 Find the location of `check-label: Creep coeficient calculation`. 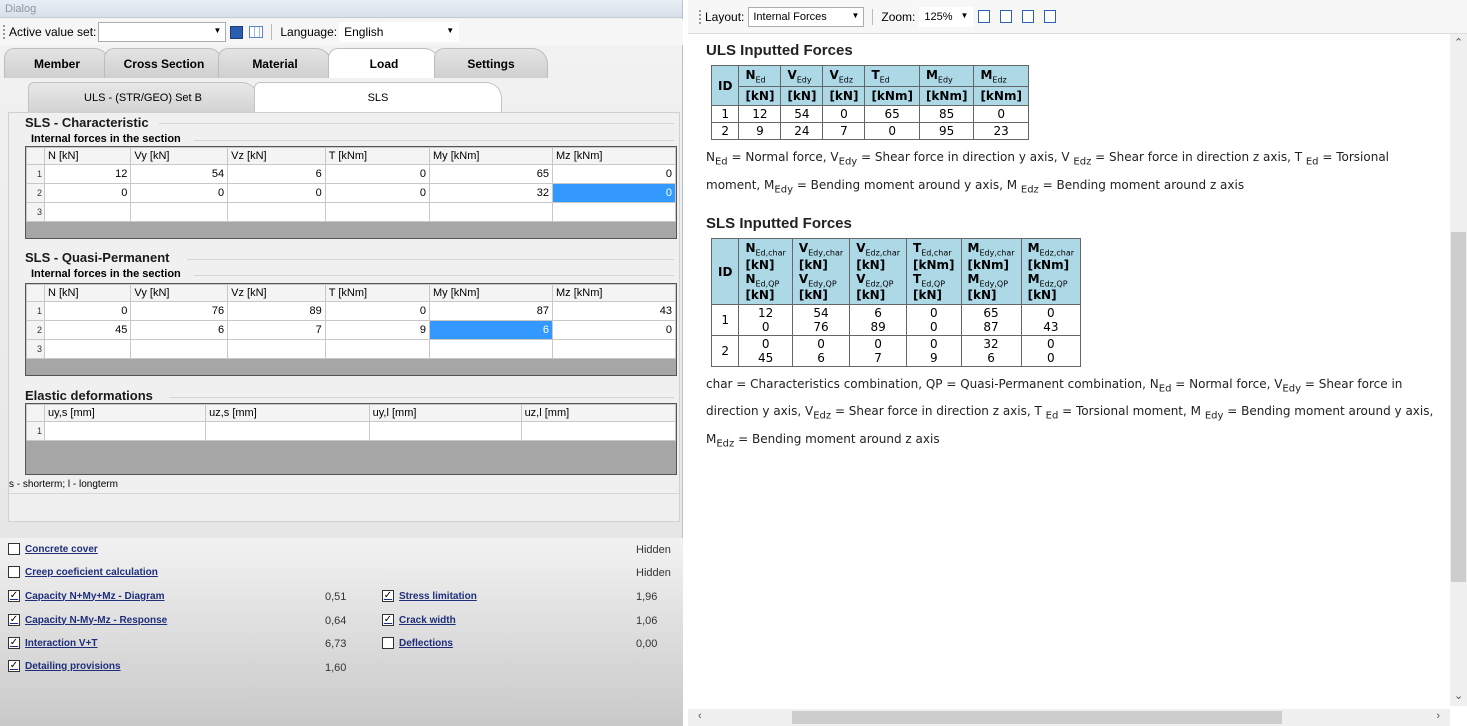

check-label: Creep coeficient calculation is located at coordinates (91, 572).